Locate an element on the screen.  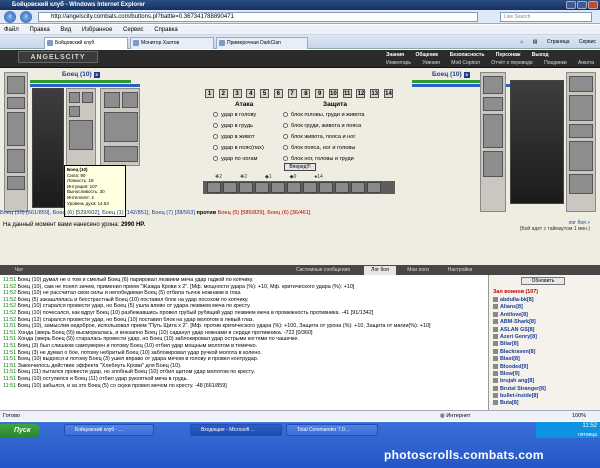
helmet-slot-icon is located at coordinates (493, 85).